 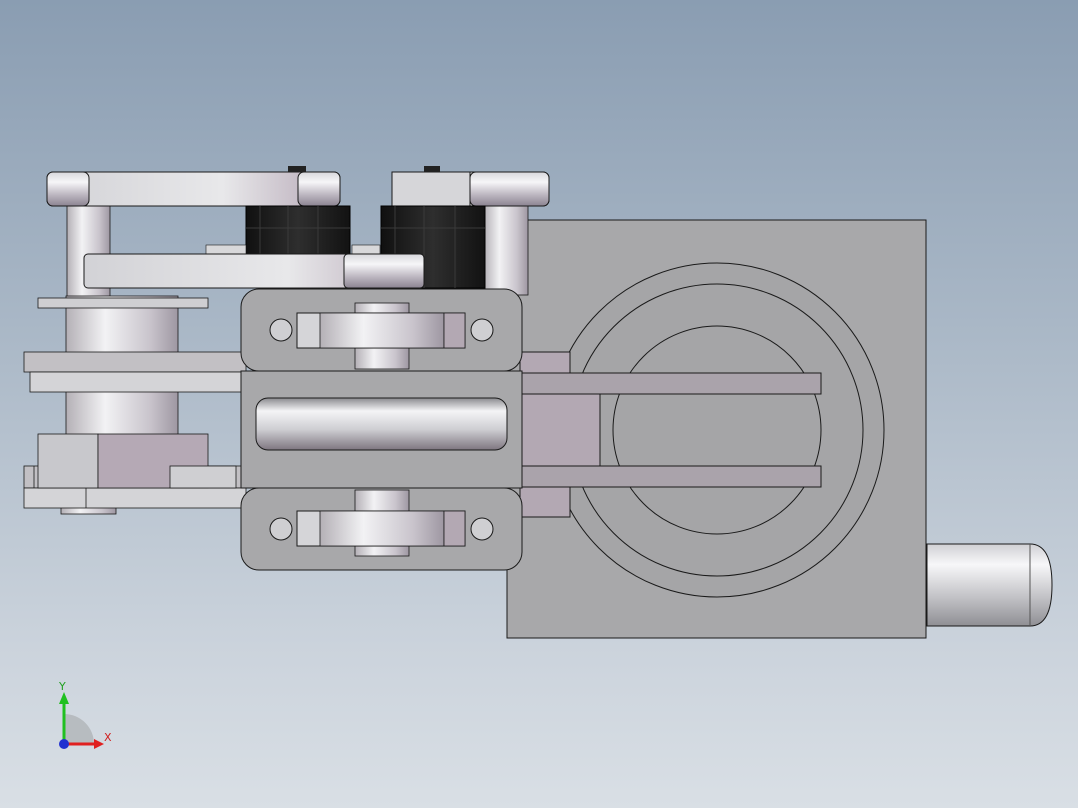 What do you see at coordinates (193, 186) in the screenshot?
I see `top-belt-left` at bounding box center [193, 186].